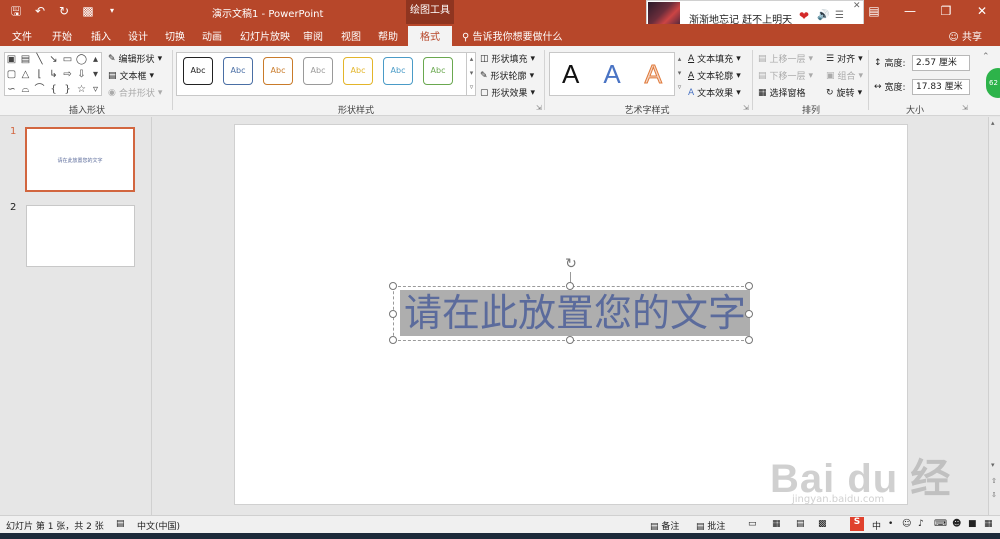 This screenshot has width=1000, height=539. I want to click on tab-help: 帮助, so click(388, 35).